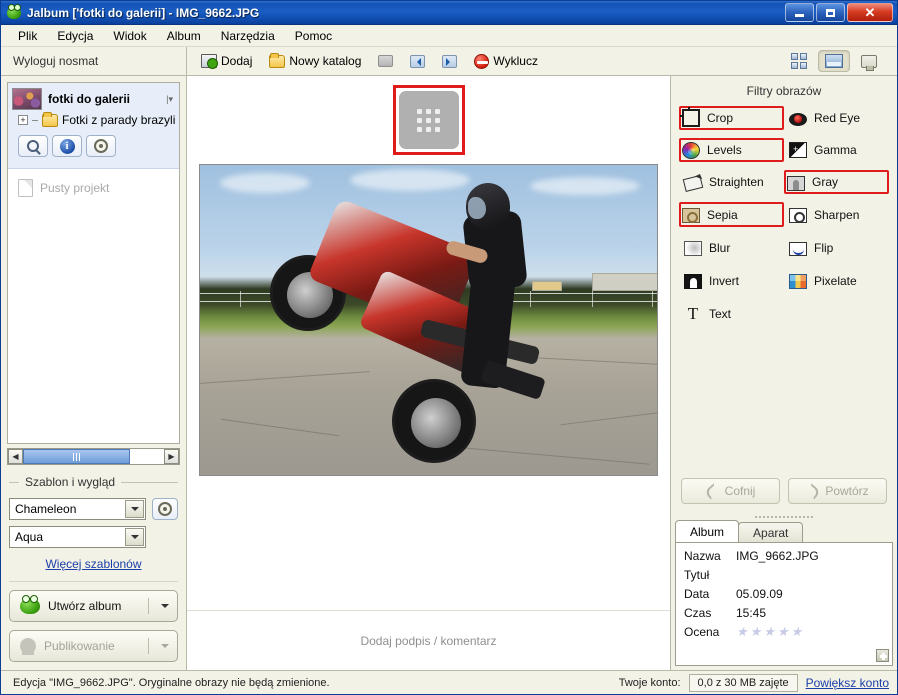 The height and width of the screenshot is (695, 898). I want to click on sharpen-icon, so click(798, 215).